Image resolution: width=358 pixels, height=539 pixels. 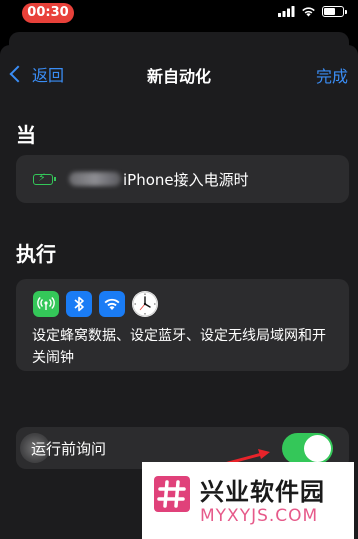 I want to click on ask-before-running-toggle, so click(x=307, y=448).